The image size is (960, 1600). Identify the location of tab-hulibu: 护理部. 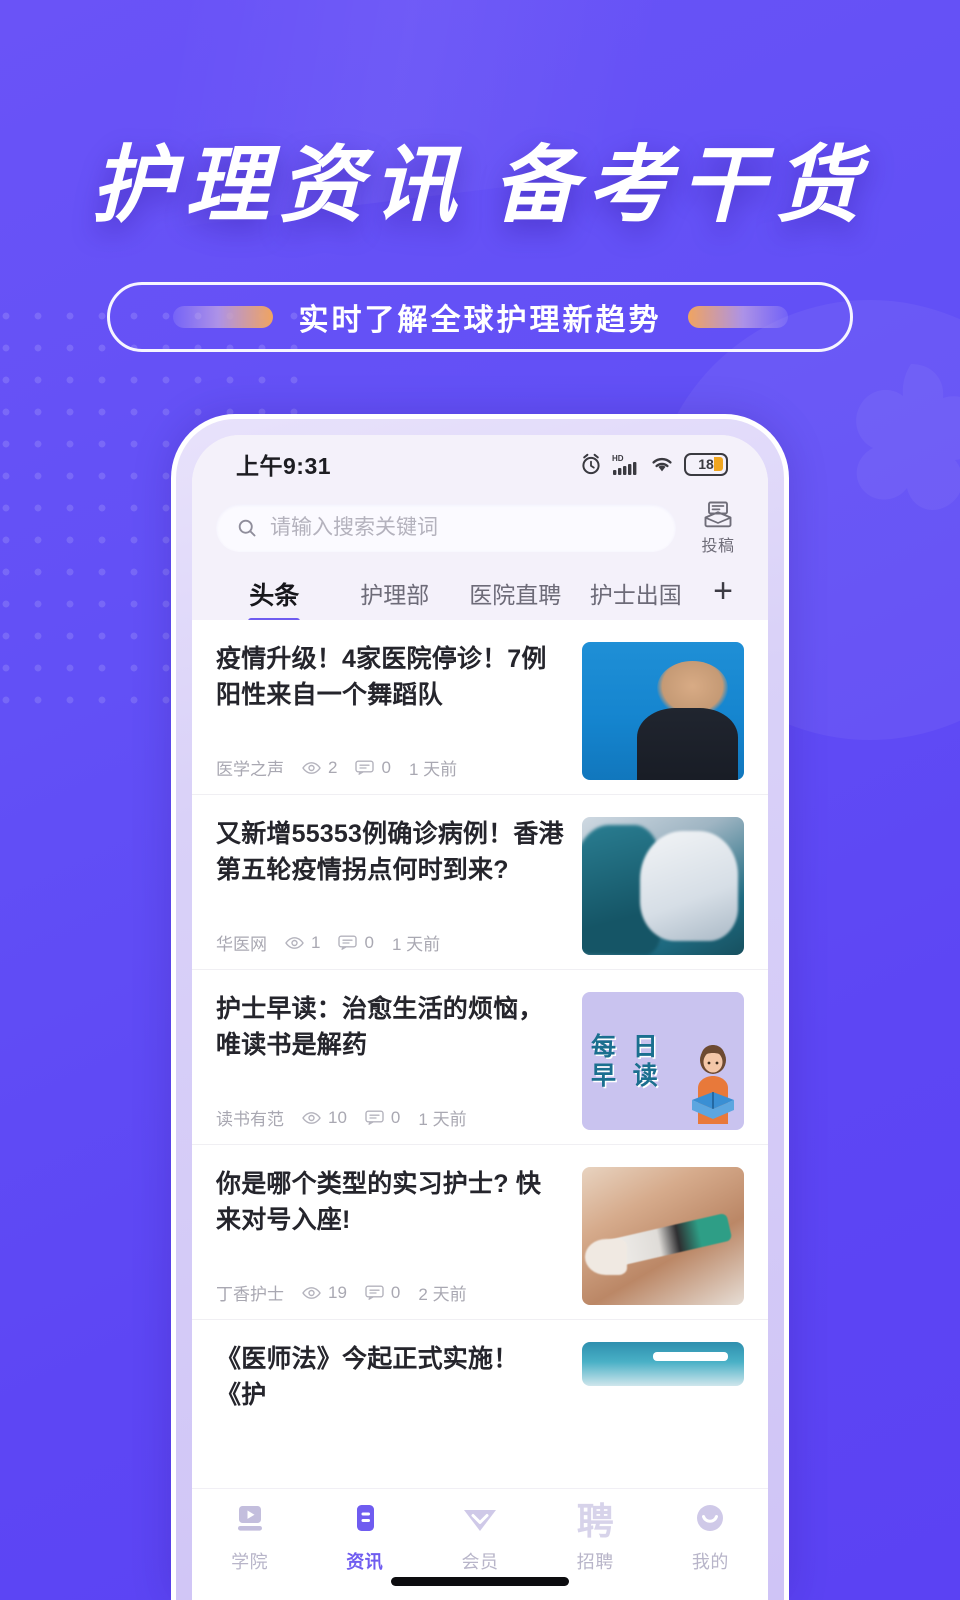
(395, 591).